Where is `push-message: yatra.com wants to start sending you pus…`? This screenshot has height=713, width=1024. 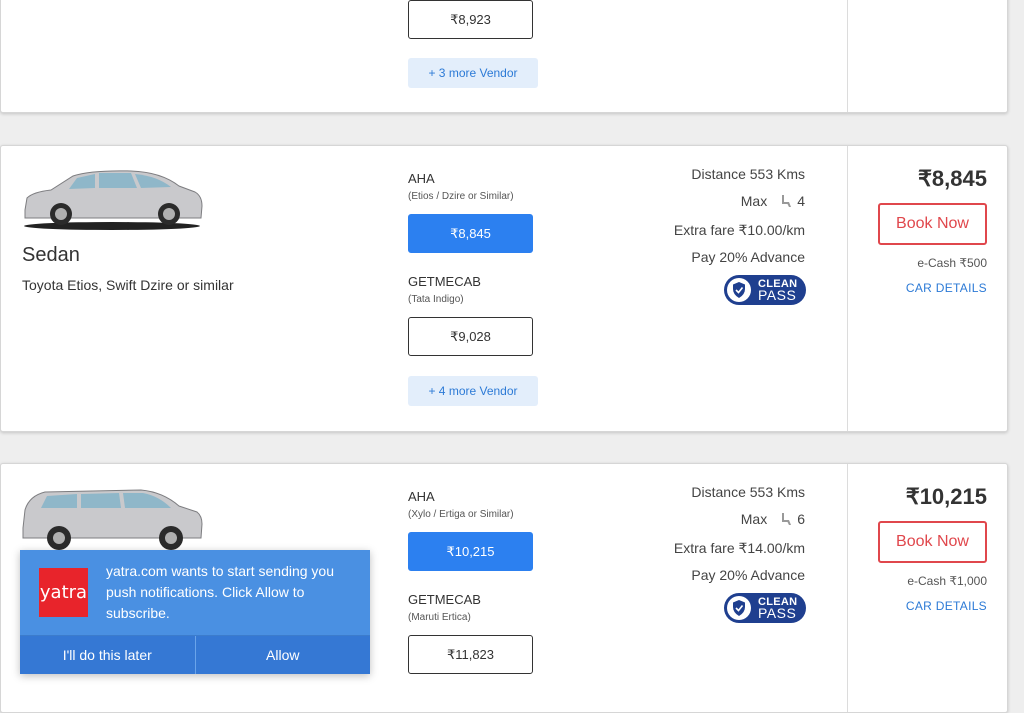 push-message: yatra.com wants to start sending you pus… is located at coordinates (220, 592).